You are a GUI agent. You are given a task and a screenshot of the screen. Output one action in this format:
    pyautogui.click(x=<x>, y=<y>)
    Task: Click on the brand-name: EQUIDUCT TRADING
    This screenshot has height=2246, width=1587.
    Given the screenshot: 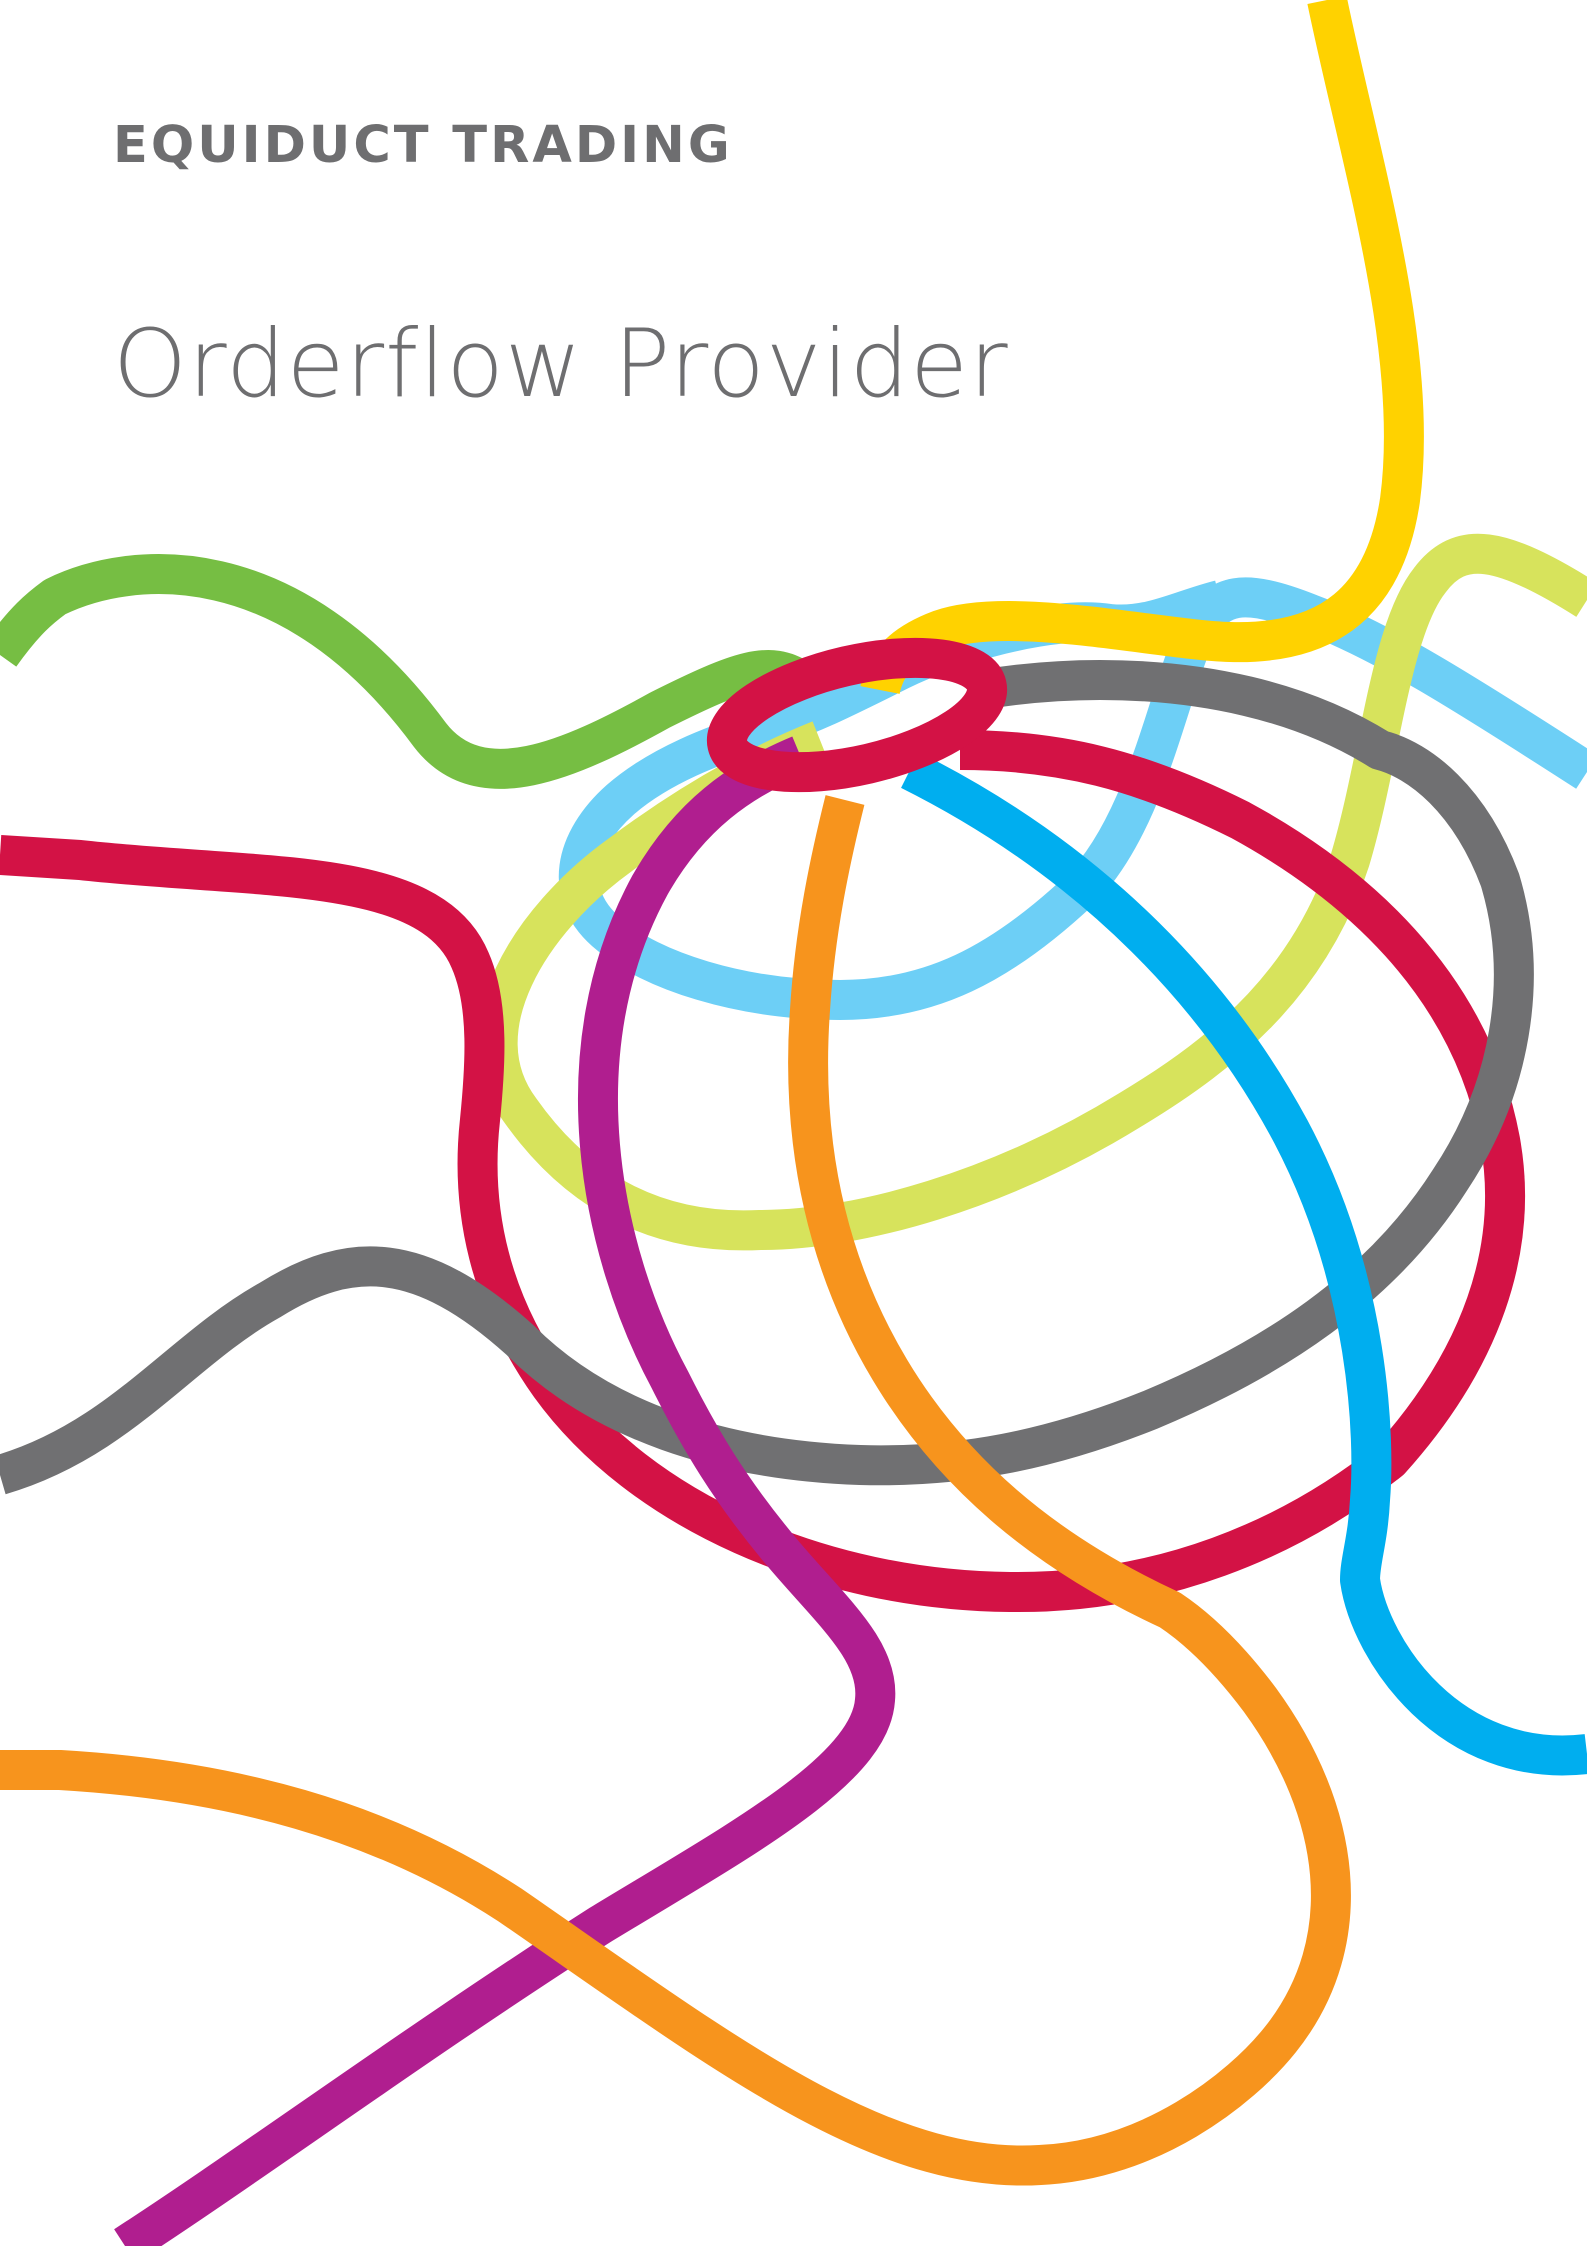 What is the action you would take?
    pyautogui.click(x=423, y=145)
    